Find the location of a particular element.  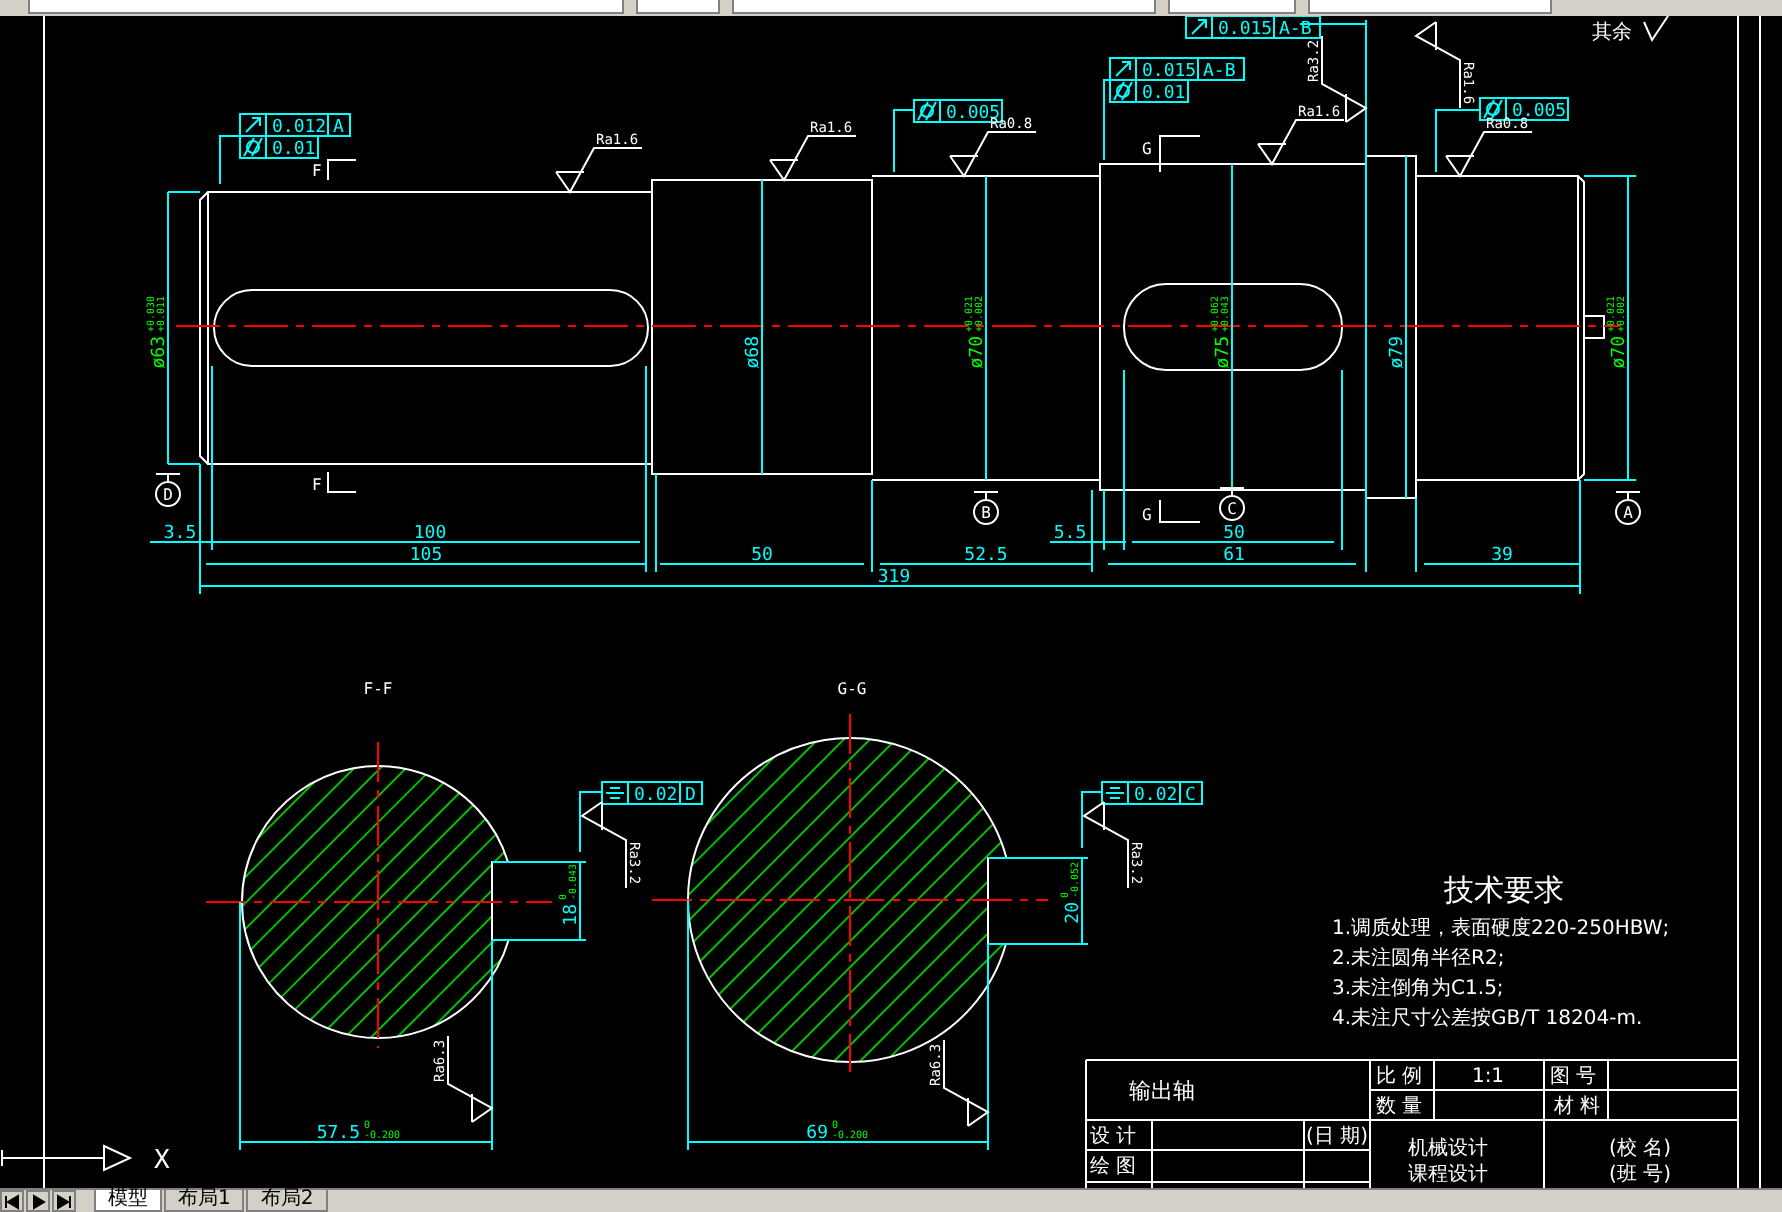

layout-tab: 布局1 is located at coordinates (204, 1201).